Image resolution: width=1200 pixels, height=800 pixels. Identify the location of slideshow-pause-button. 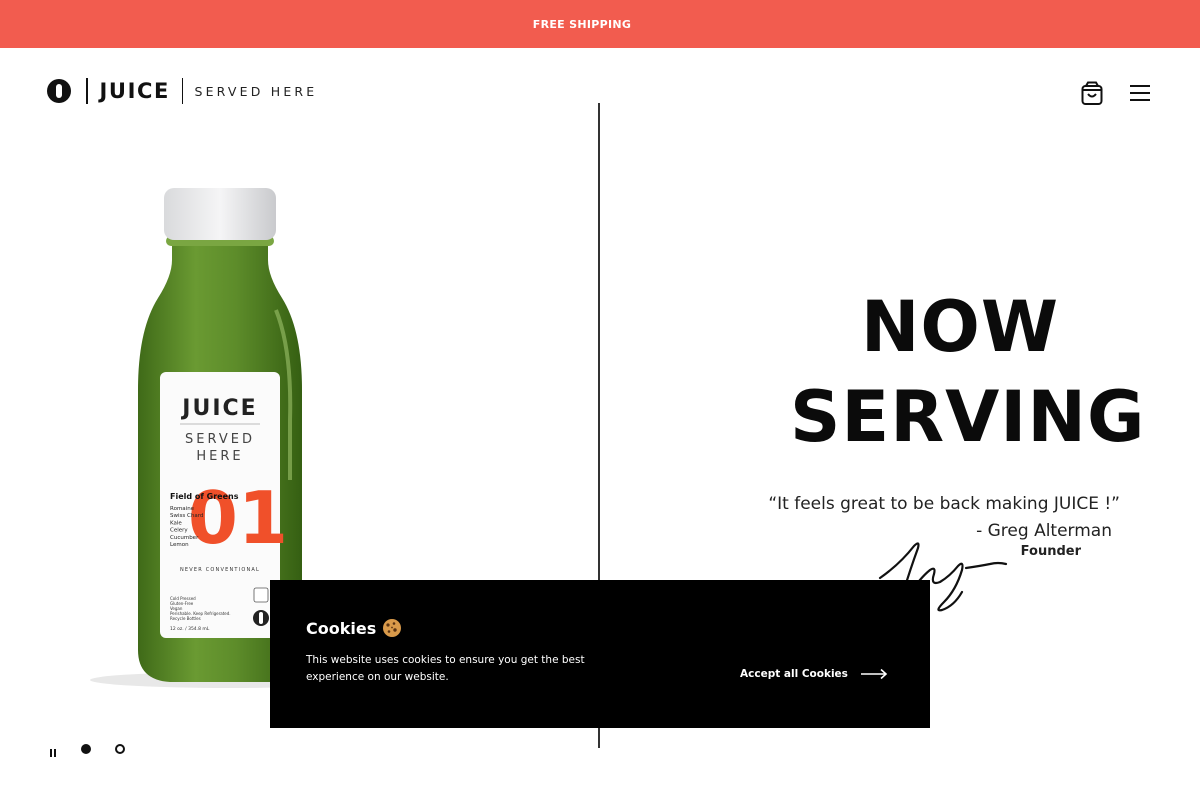
(53, 750).